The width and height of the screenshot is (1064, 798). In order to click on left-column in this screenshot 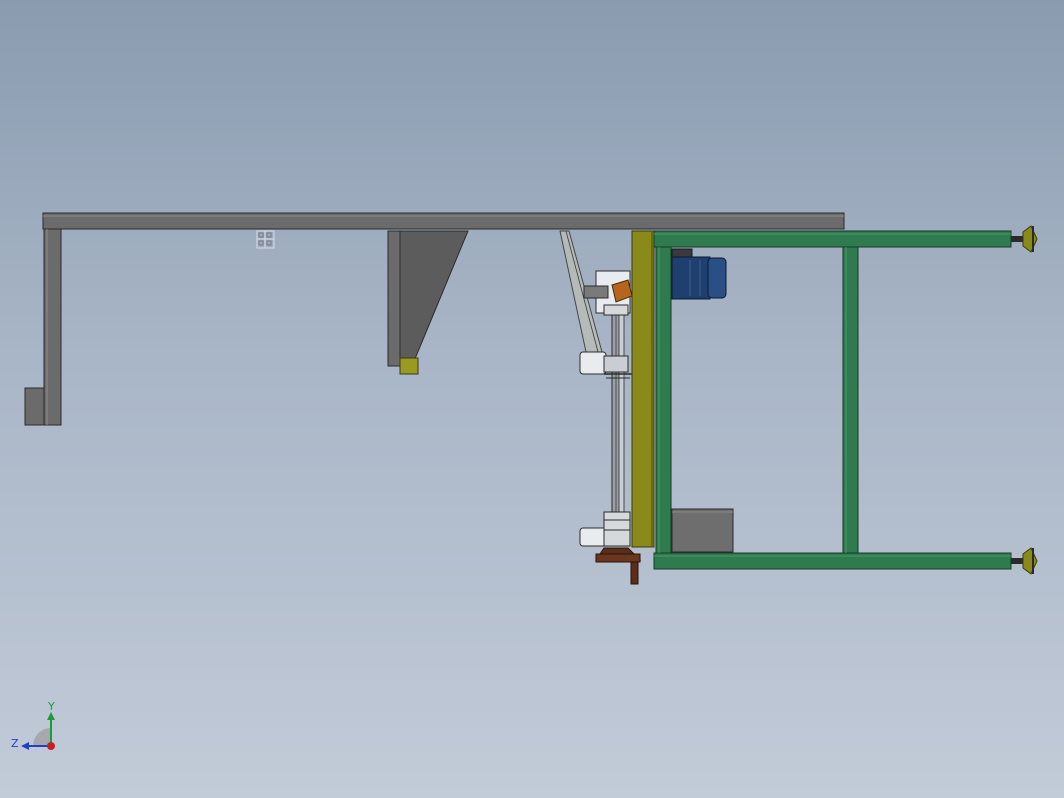, I will do `click(52, 327)`.